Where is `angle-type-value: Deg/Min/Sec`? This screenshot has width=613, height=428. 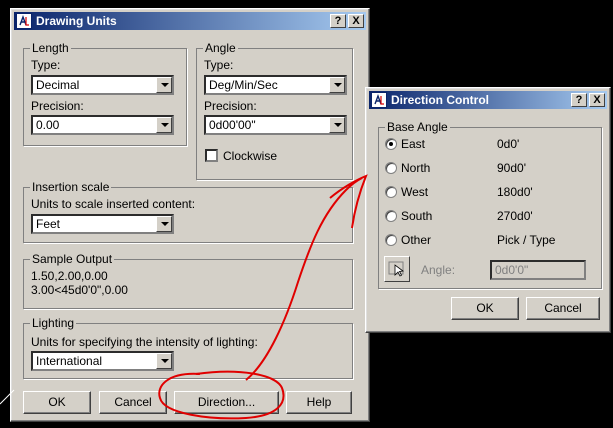 angle-type-value: Deg/Min/Sec is located at coordinates (243, 85).